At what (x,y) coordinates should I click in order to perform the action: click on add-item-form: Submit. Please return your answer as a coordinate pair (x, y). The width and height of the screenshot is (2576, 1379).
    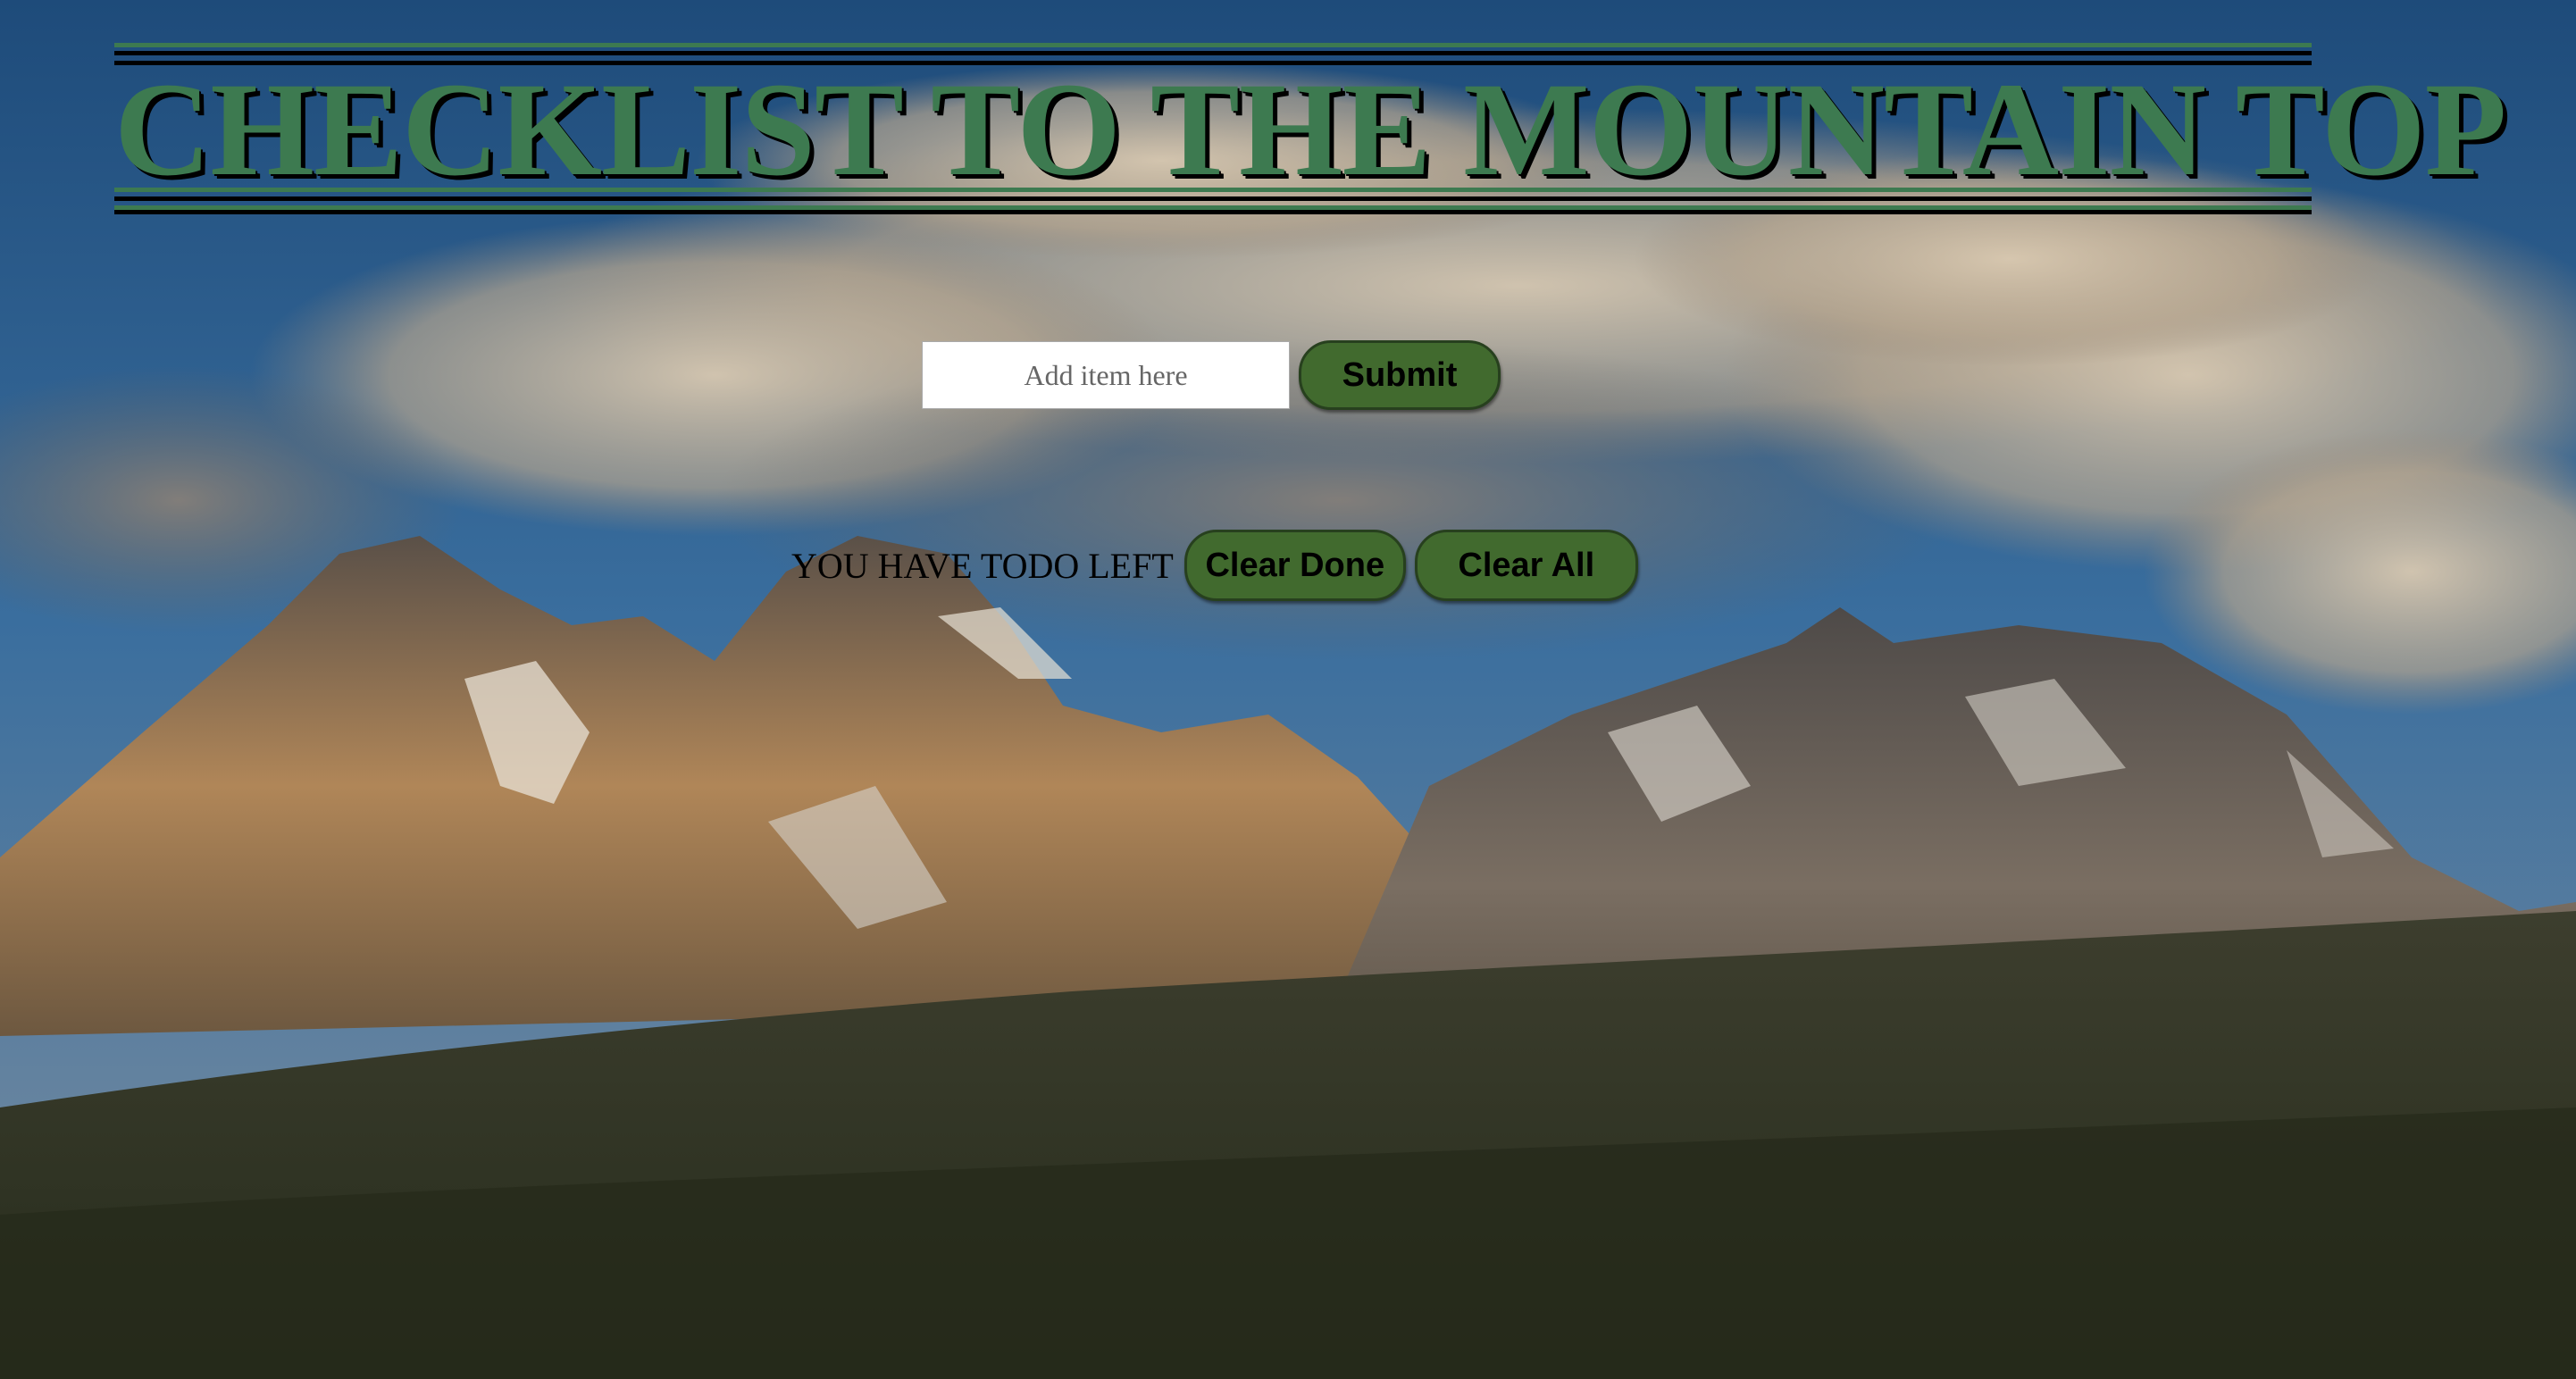
    Looking at the image, I should click on (1211, 375).